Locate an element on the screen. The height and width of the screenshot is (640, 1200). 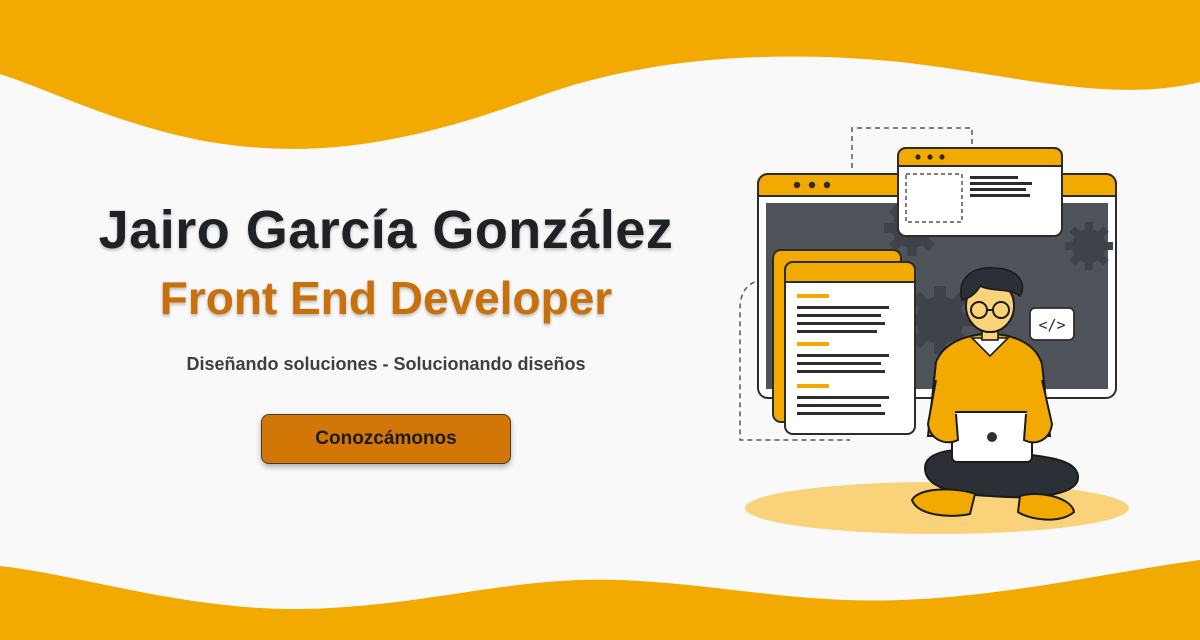
developer-role: Front End Developer is located at coordinates (386, 298).